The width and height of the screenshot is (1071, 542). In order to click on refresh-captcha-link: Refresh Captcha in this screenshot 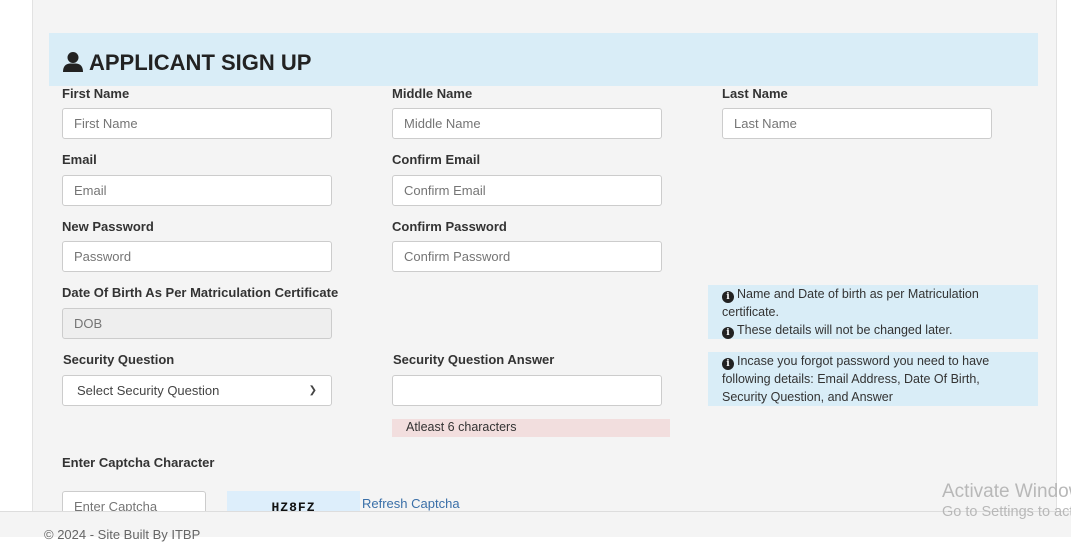, I will do `click(411, 503)`.